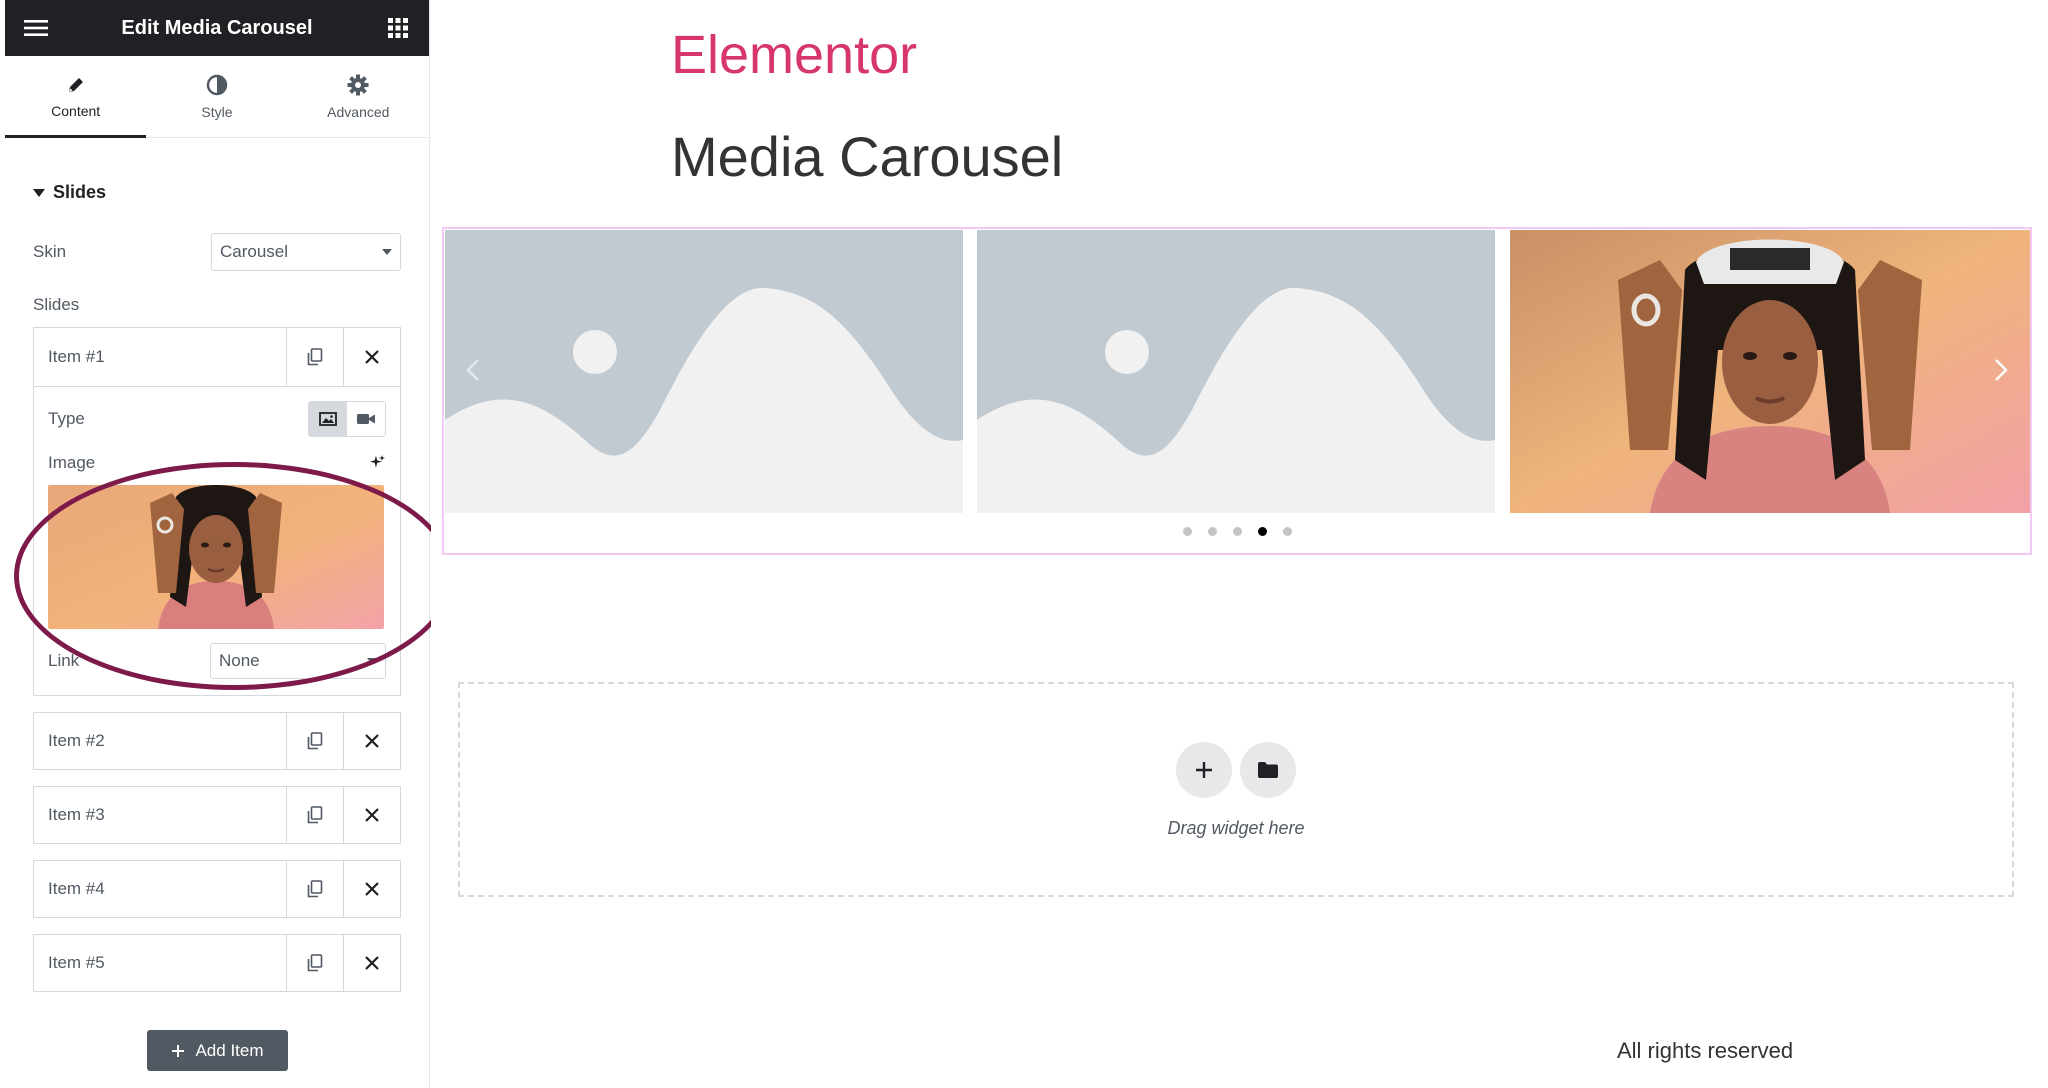  What do you see at coordinates (216, 557) in the screenshot?
I see `image-thumbnail` at bounding box center [216, 557].